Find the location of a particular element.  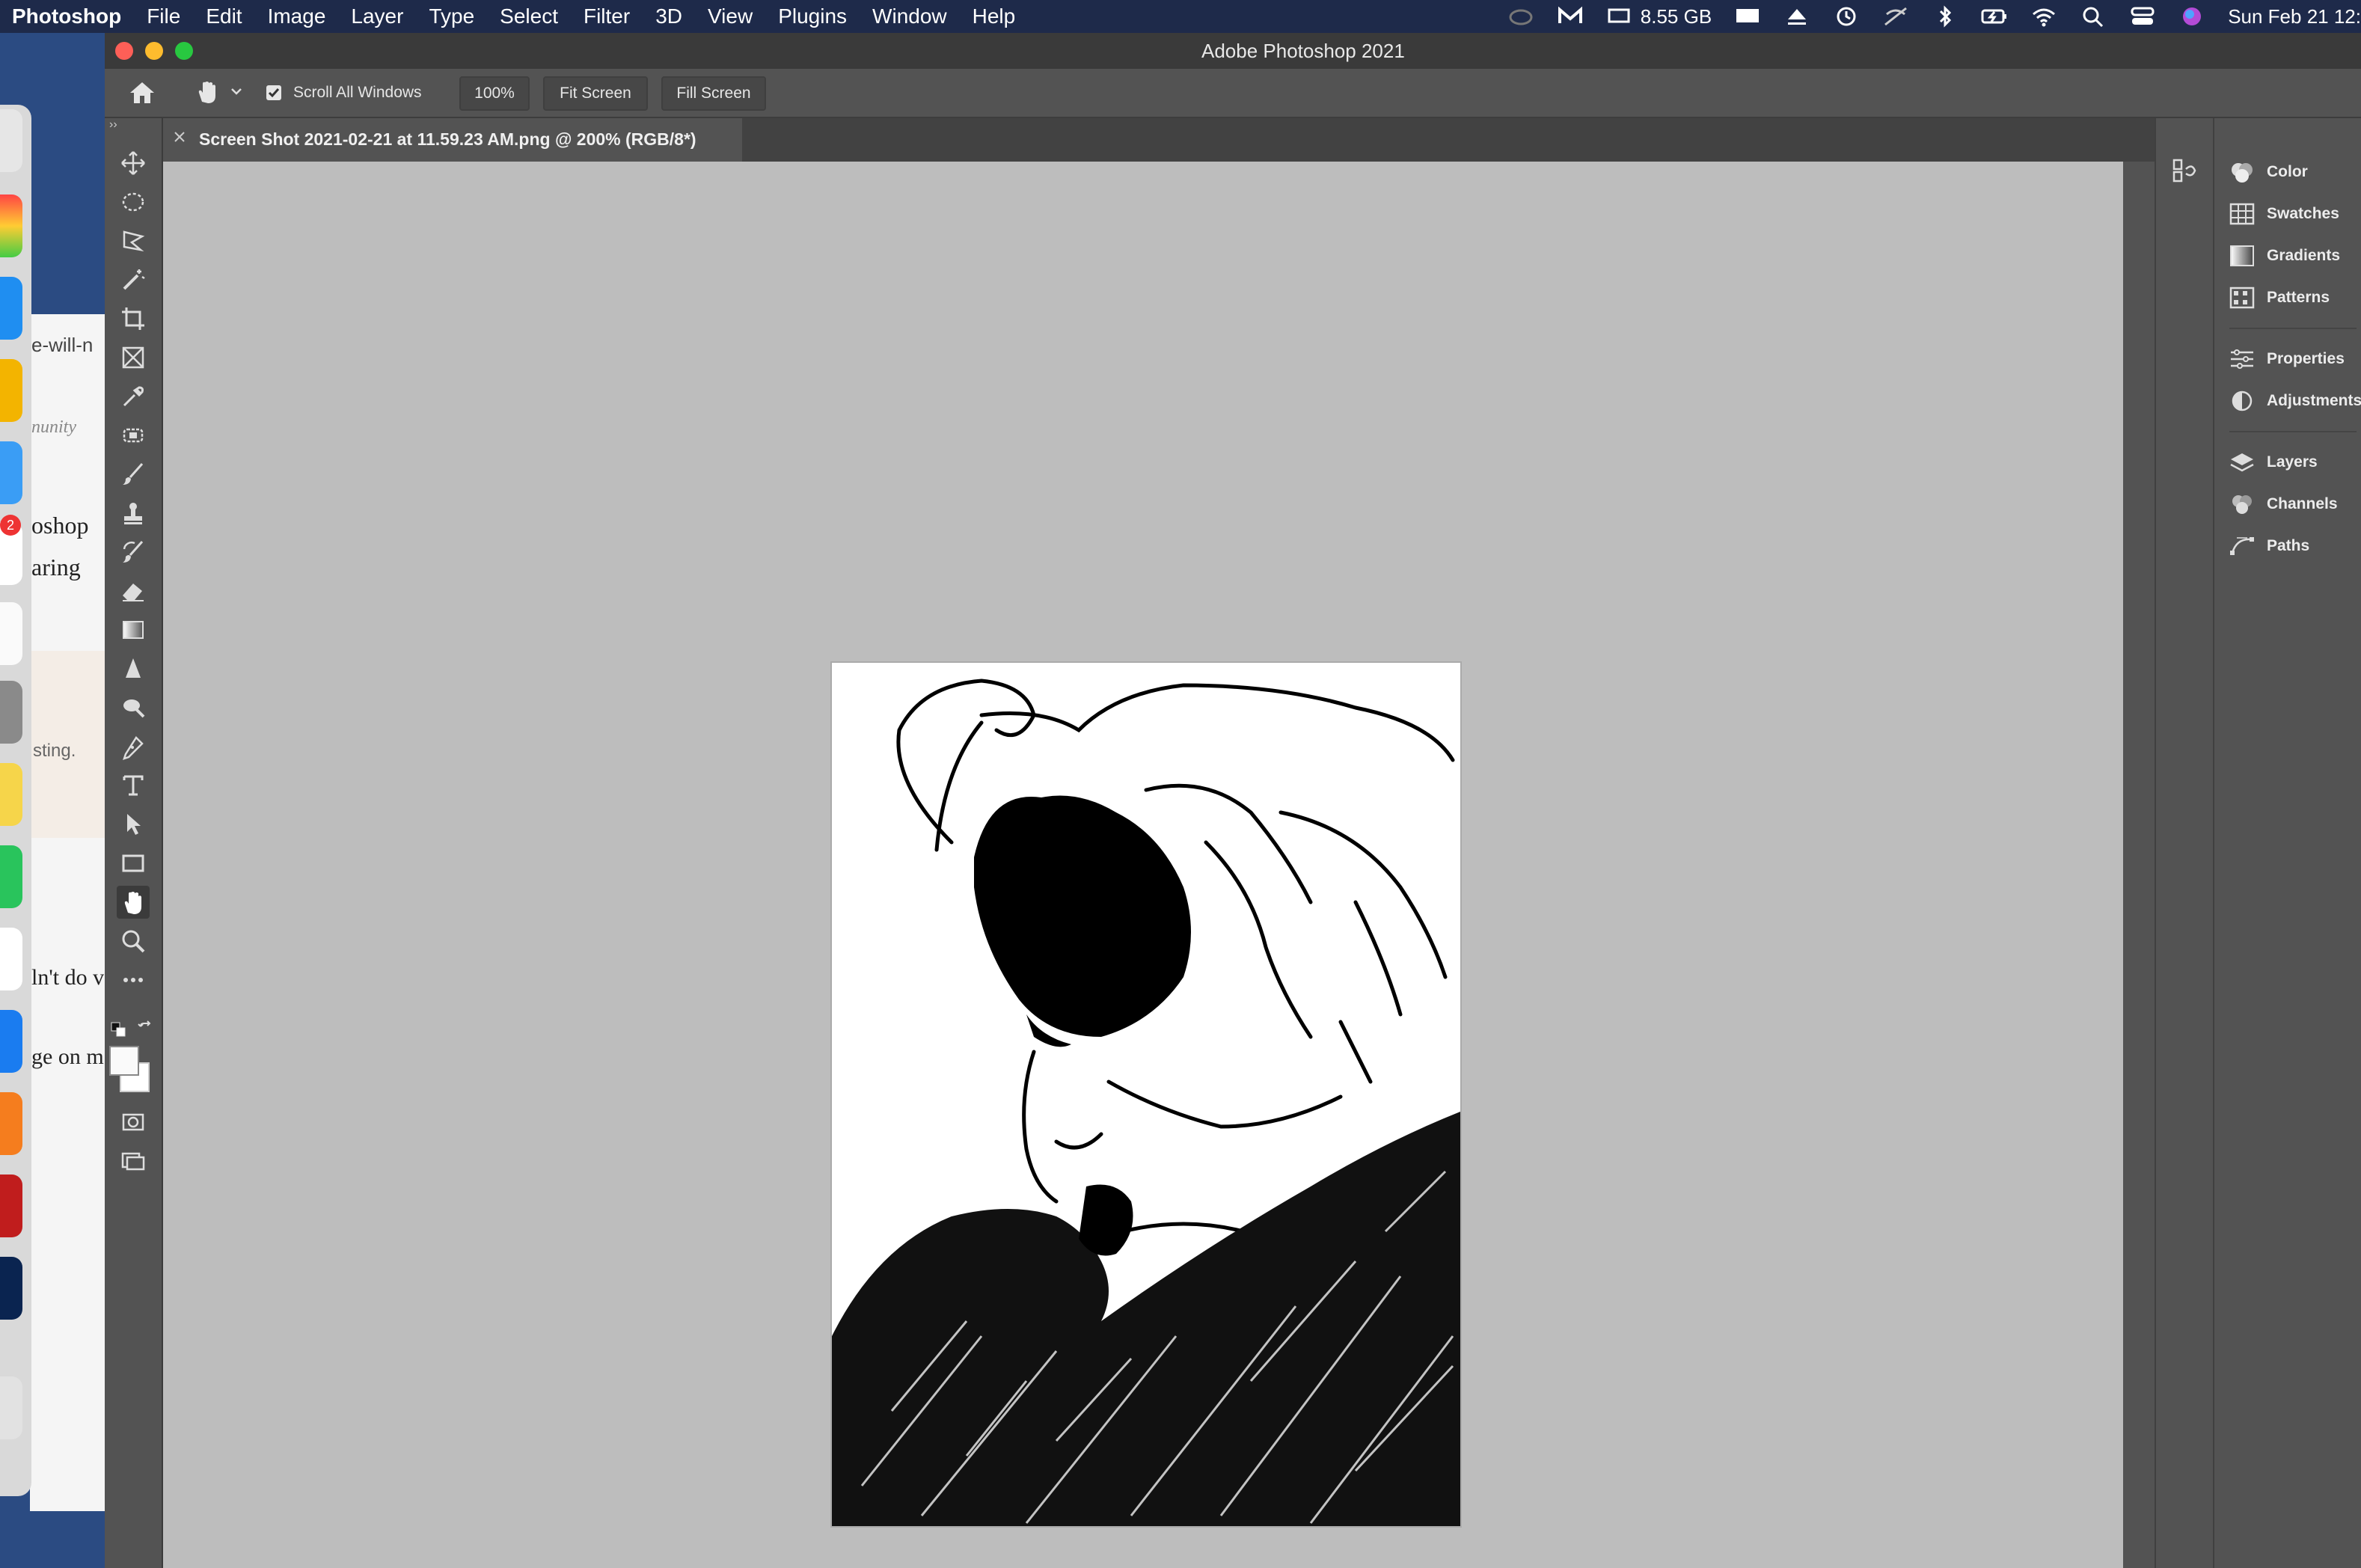

close-tab-icon is located at coordinates (180, 136).